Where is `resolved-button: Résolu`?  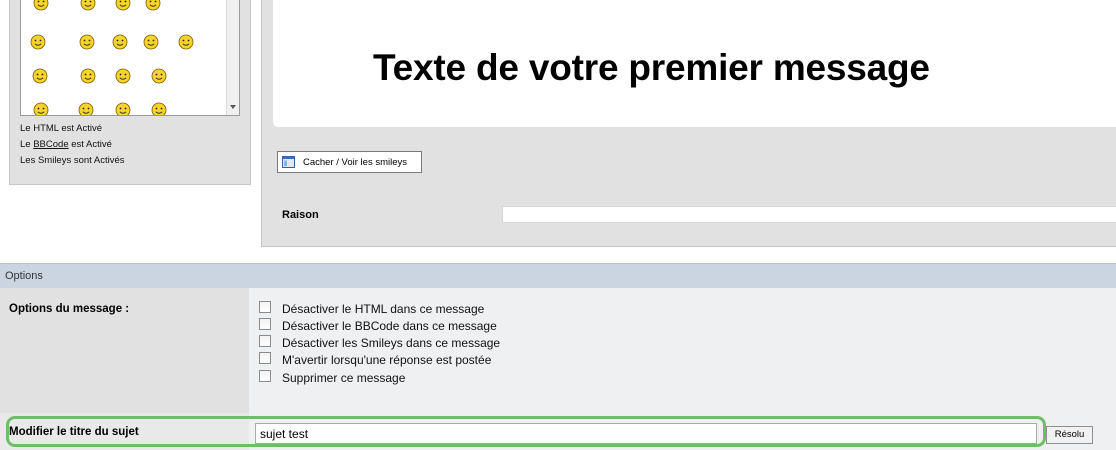 resolved-button: Résolu is located at coordinates (1069, 435).